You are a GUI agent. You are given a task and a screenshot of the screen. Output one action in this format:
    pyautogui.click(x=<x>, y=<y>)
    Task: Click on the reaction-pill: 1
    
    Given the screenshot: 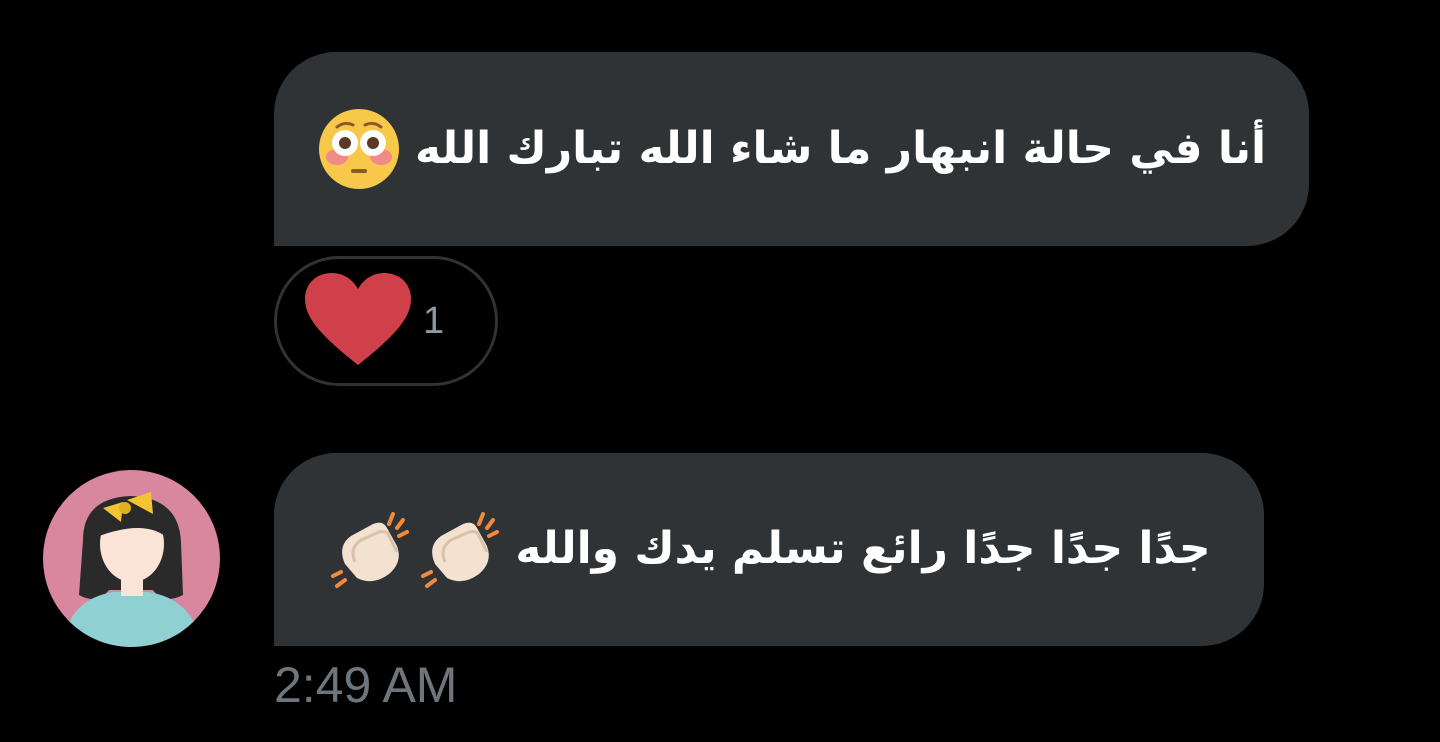 What is the action you would take?
    pyautogui.click(x=386, y=321)
    